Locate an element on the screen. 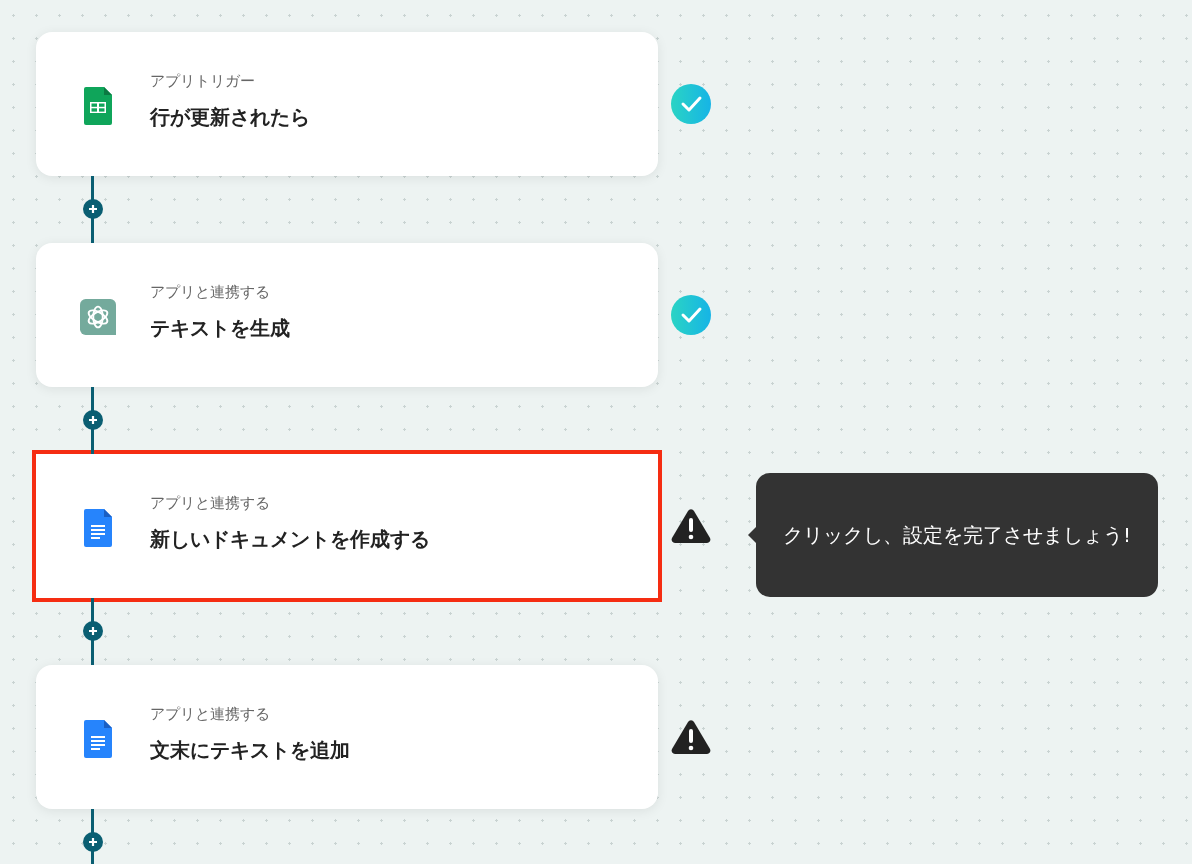  step-title: 新しいドキュメントを作成する is located at coordinates (290, 539).